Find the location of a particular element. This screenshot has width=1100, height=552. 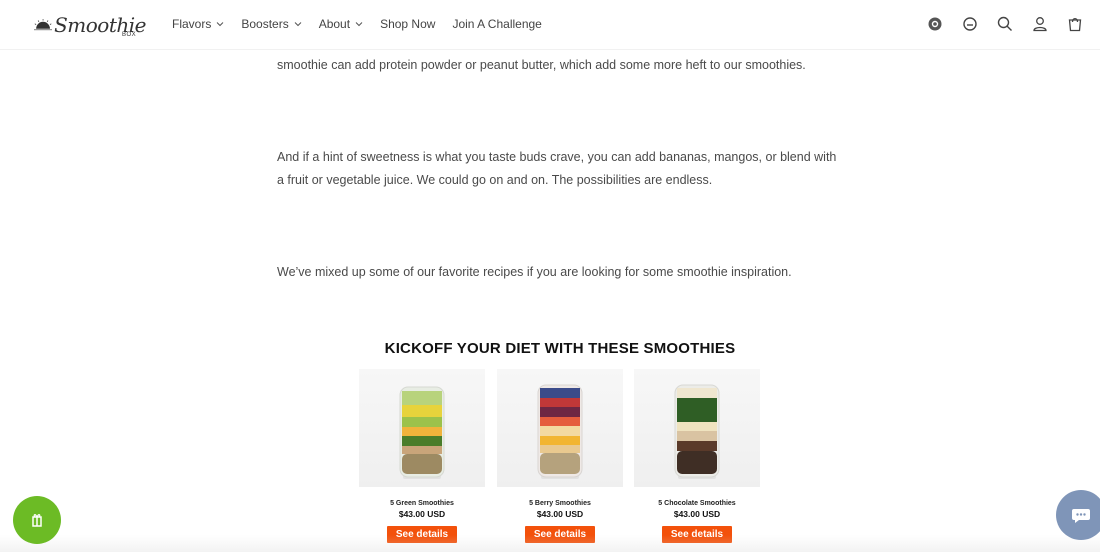

nav-about: About is located at coordinates (341, 24).